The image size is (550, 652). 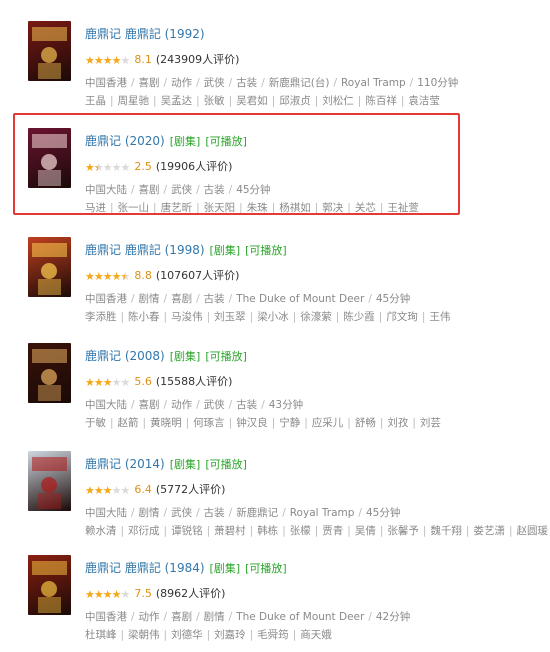 What do you see at coordinates (295, 101) in the screenshot?
I see `cast-name: 邱淑贞` at bounding box center [295, 101].